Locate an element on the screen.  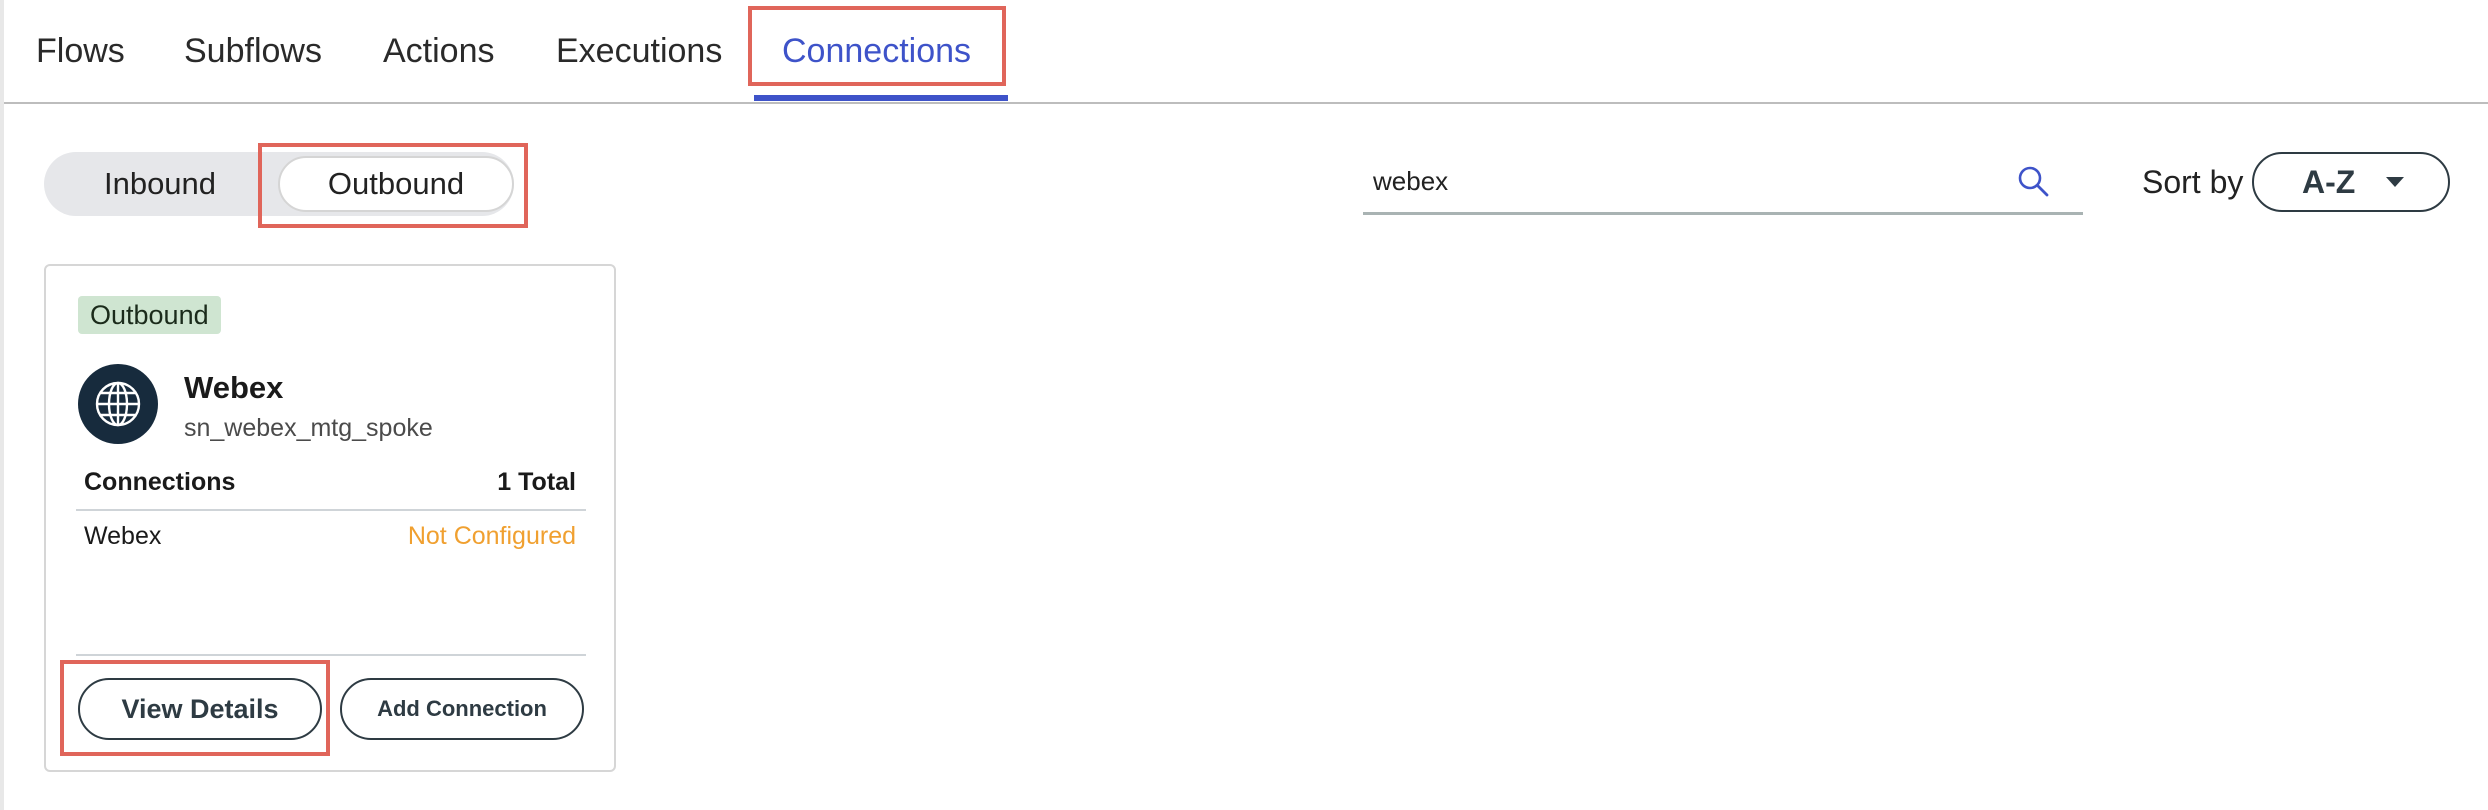
card-subtitle: sn_webex_mtg_spoke is located at coordinates (308, 428).